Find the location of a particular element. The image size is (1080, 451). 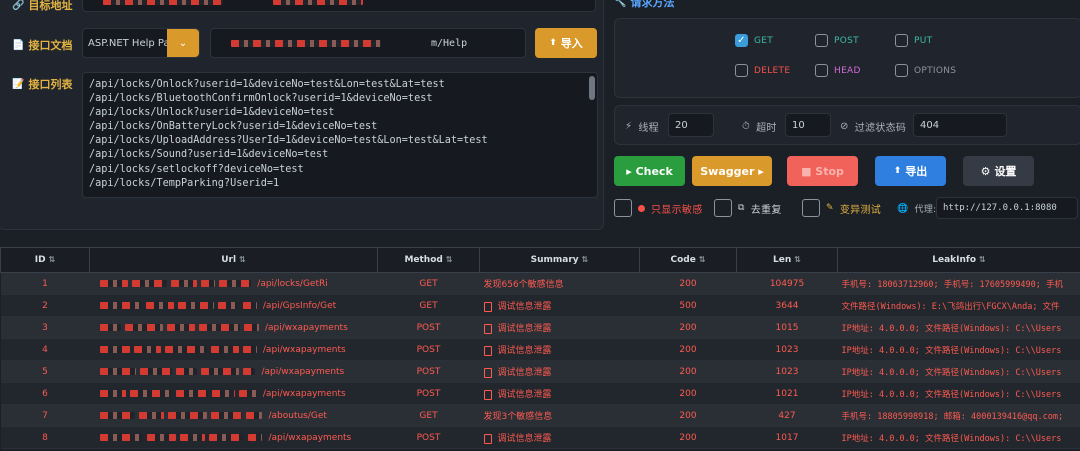

swagger-button: Swagger ▸ is located at coordinates (732, 171).